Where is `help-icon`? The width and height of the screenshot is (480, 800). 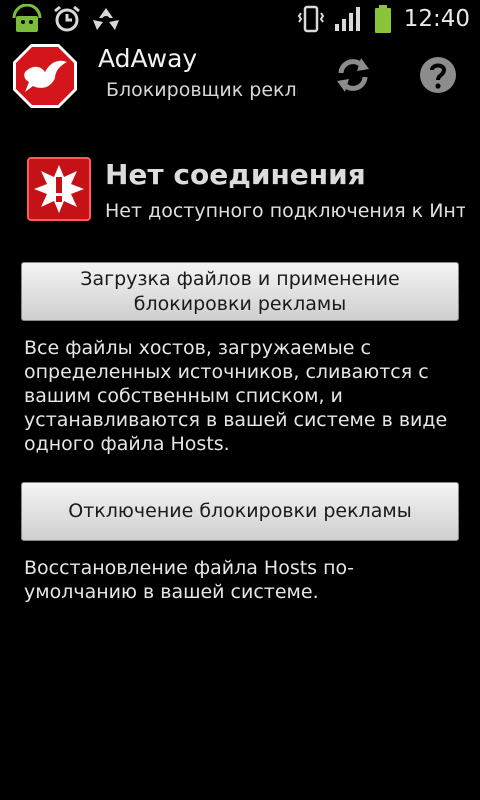 help-icon is located at coordinates (438, 77).